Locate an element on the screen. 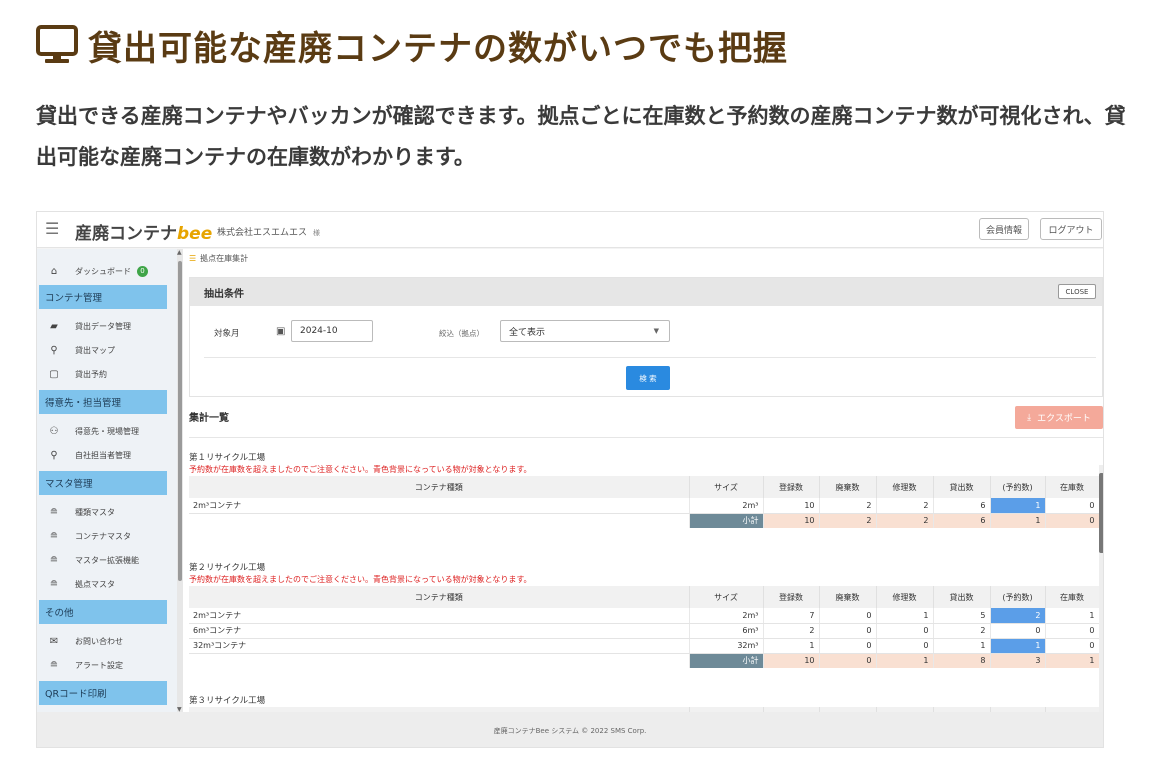 Image resolution: width=1156 pixels, height=762 pixels. breadcrumb: ☰ 拠点在庫集計 is located at coordinates (219, 258).